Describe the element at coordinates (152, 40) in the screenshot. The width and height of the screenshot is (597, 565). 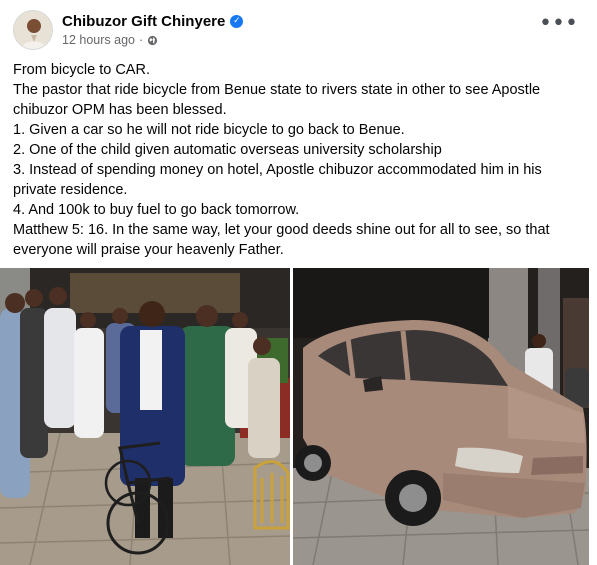
I see `globe-icon` at that location.